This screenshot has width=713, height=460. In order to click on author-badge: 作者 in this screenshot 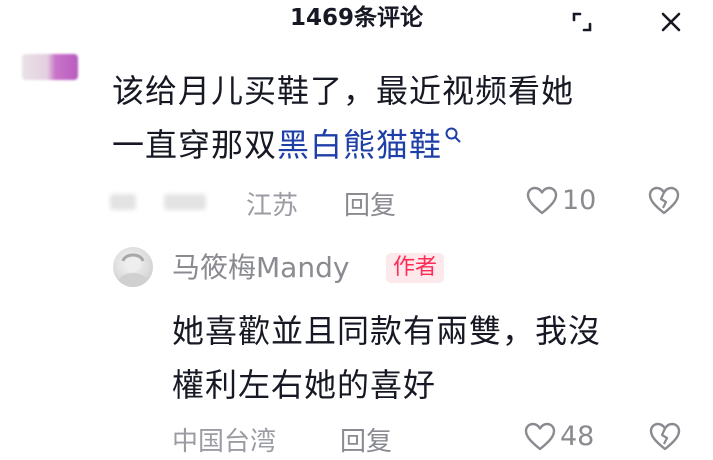, I will do `click(415, 268)`.